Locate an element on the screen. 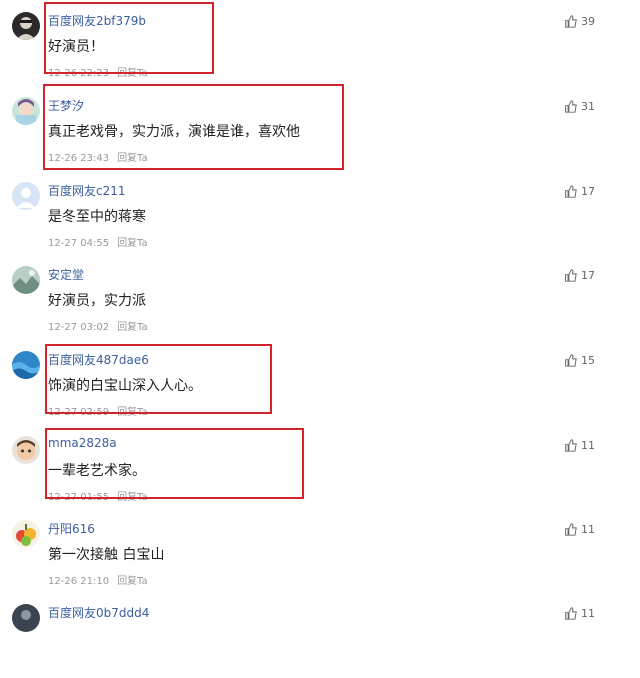  comment-time: 12-26 21:10 is located at coordinates (79, 581).